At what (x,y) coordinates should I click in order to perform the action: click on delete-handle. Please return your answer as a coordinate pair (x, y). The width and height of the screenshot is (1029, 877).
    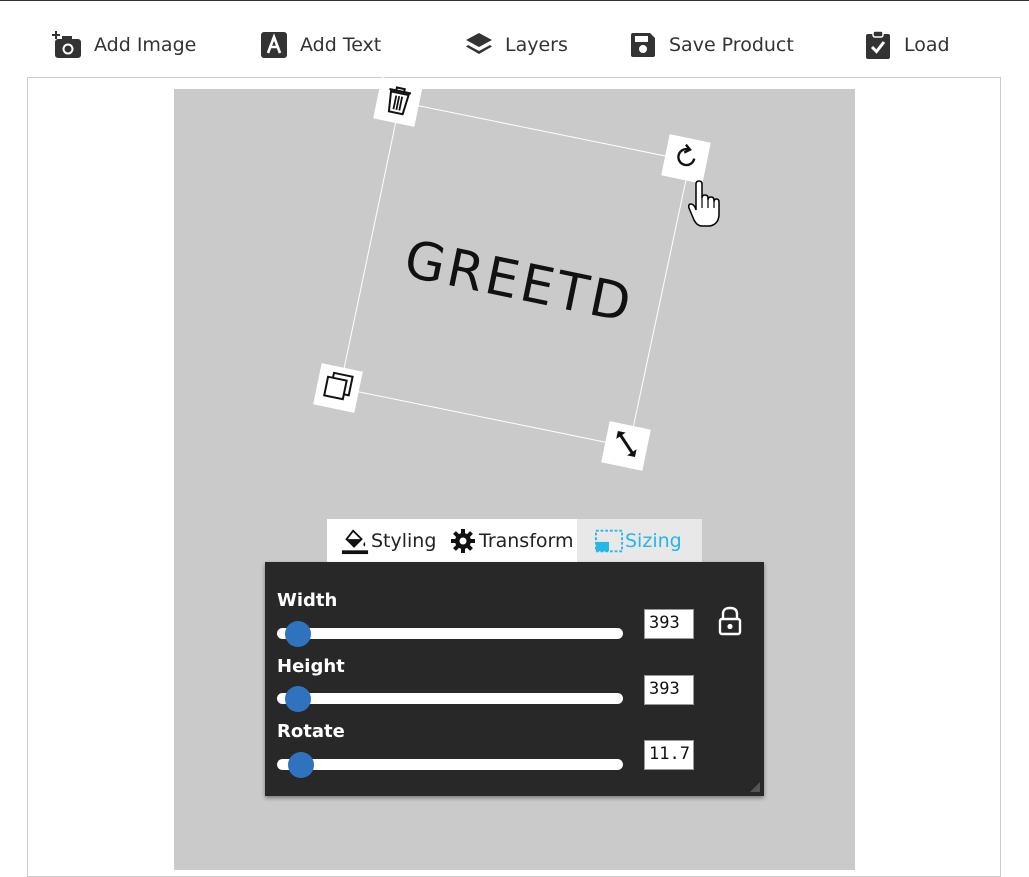
    Looking at the image, I should click on (398, 102).